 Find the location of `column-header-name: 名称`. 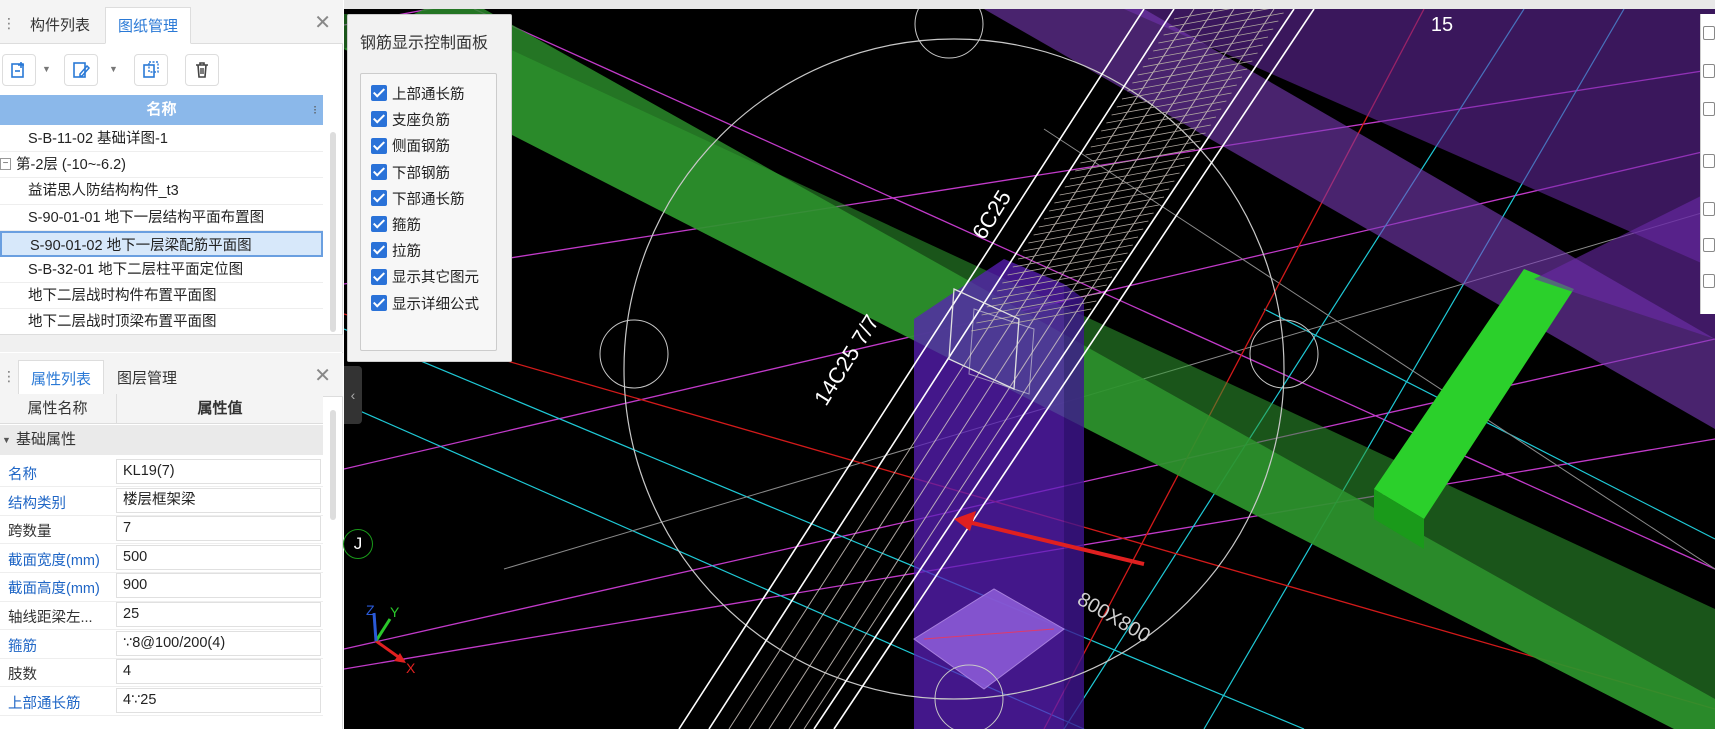

column-header-name: 名称 is located at coordinates (161, 109).